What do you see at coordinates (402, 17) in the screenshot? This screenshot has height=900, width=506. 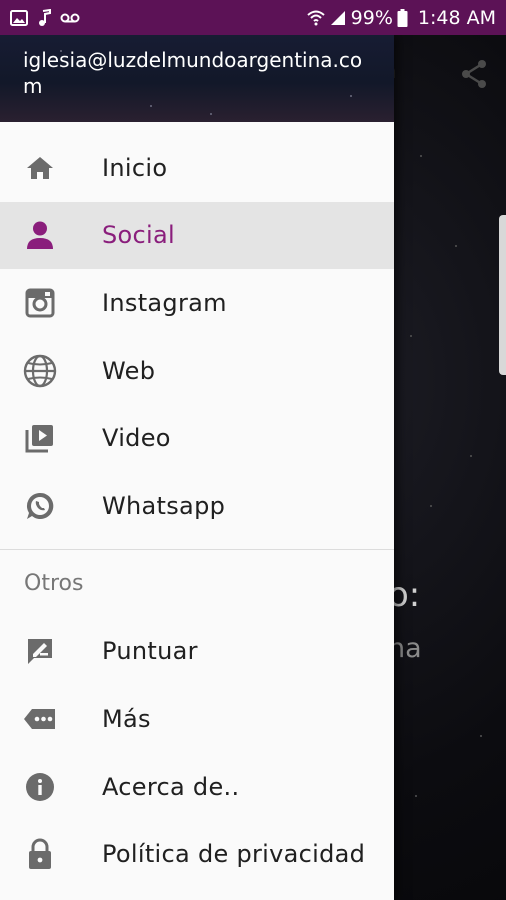 I see `battery-icon` at bounding box center [402, 17].